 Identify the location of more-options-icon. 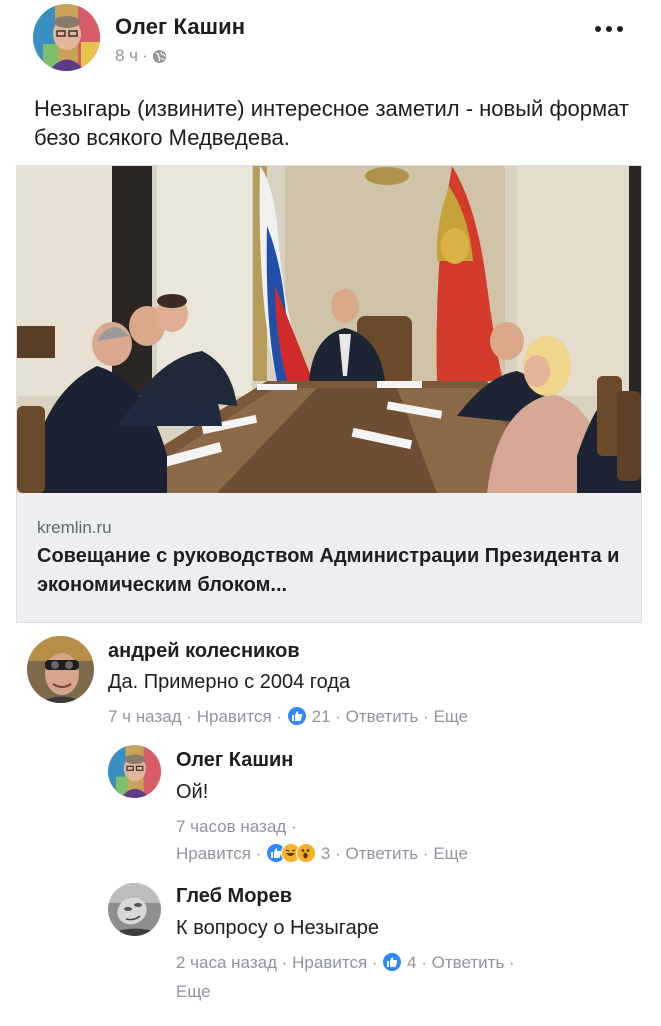
(598, 29).